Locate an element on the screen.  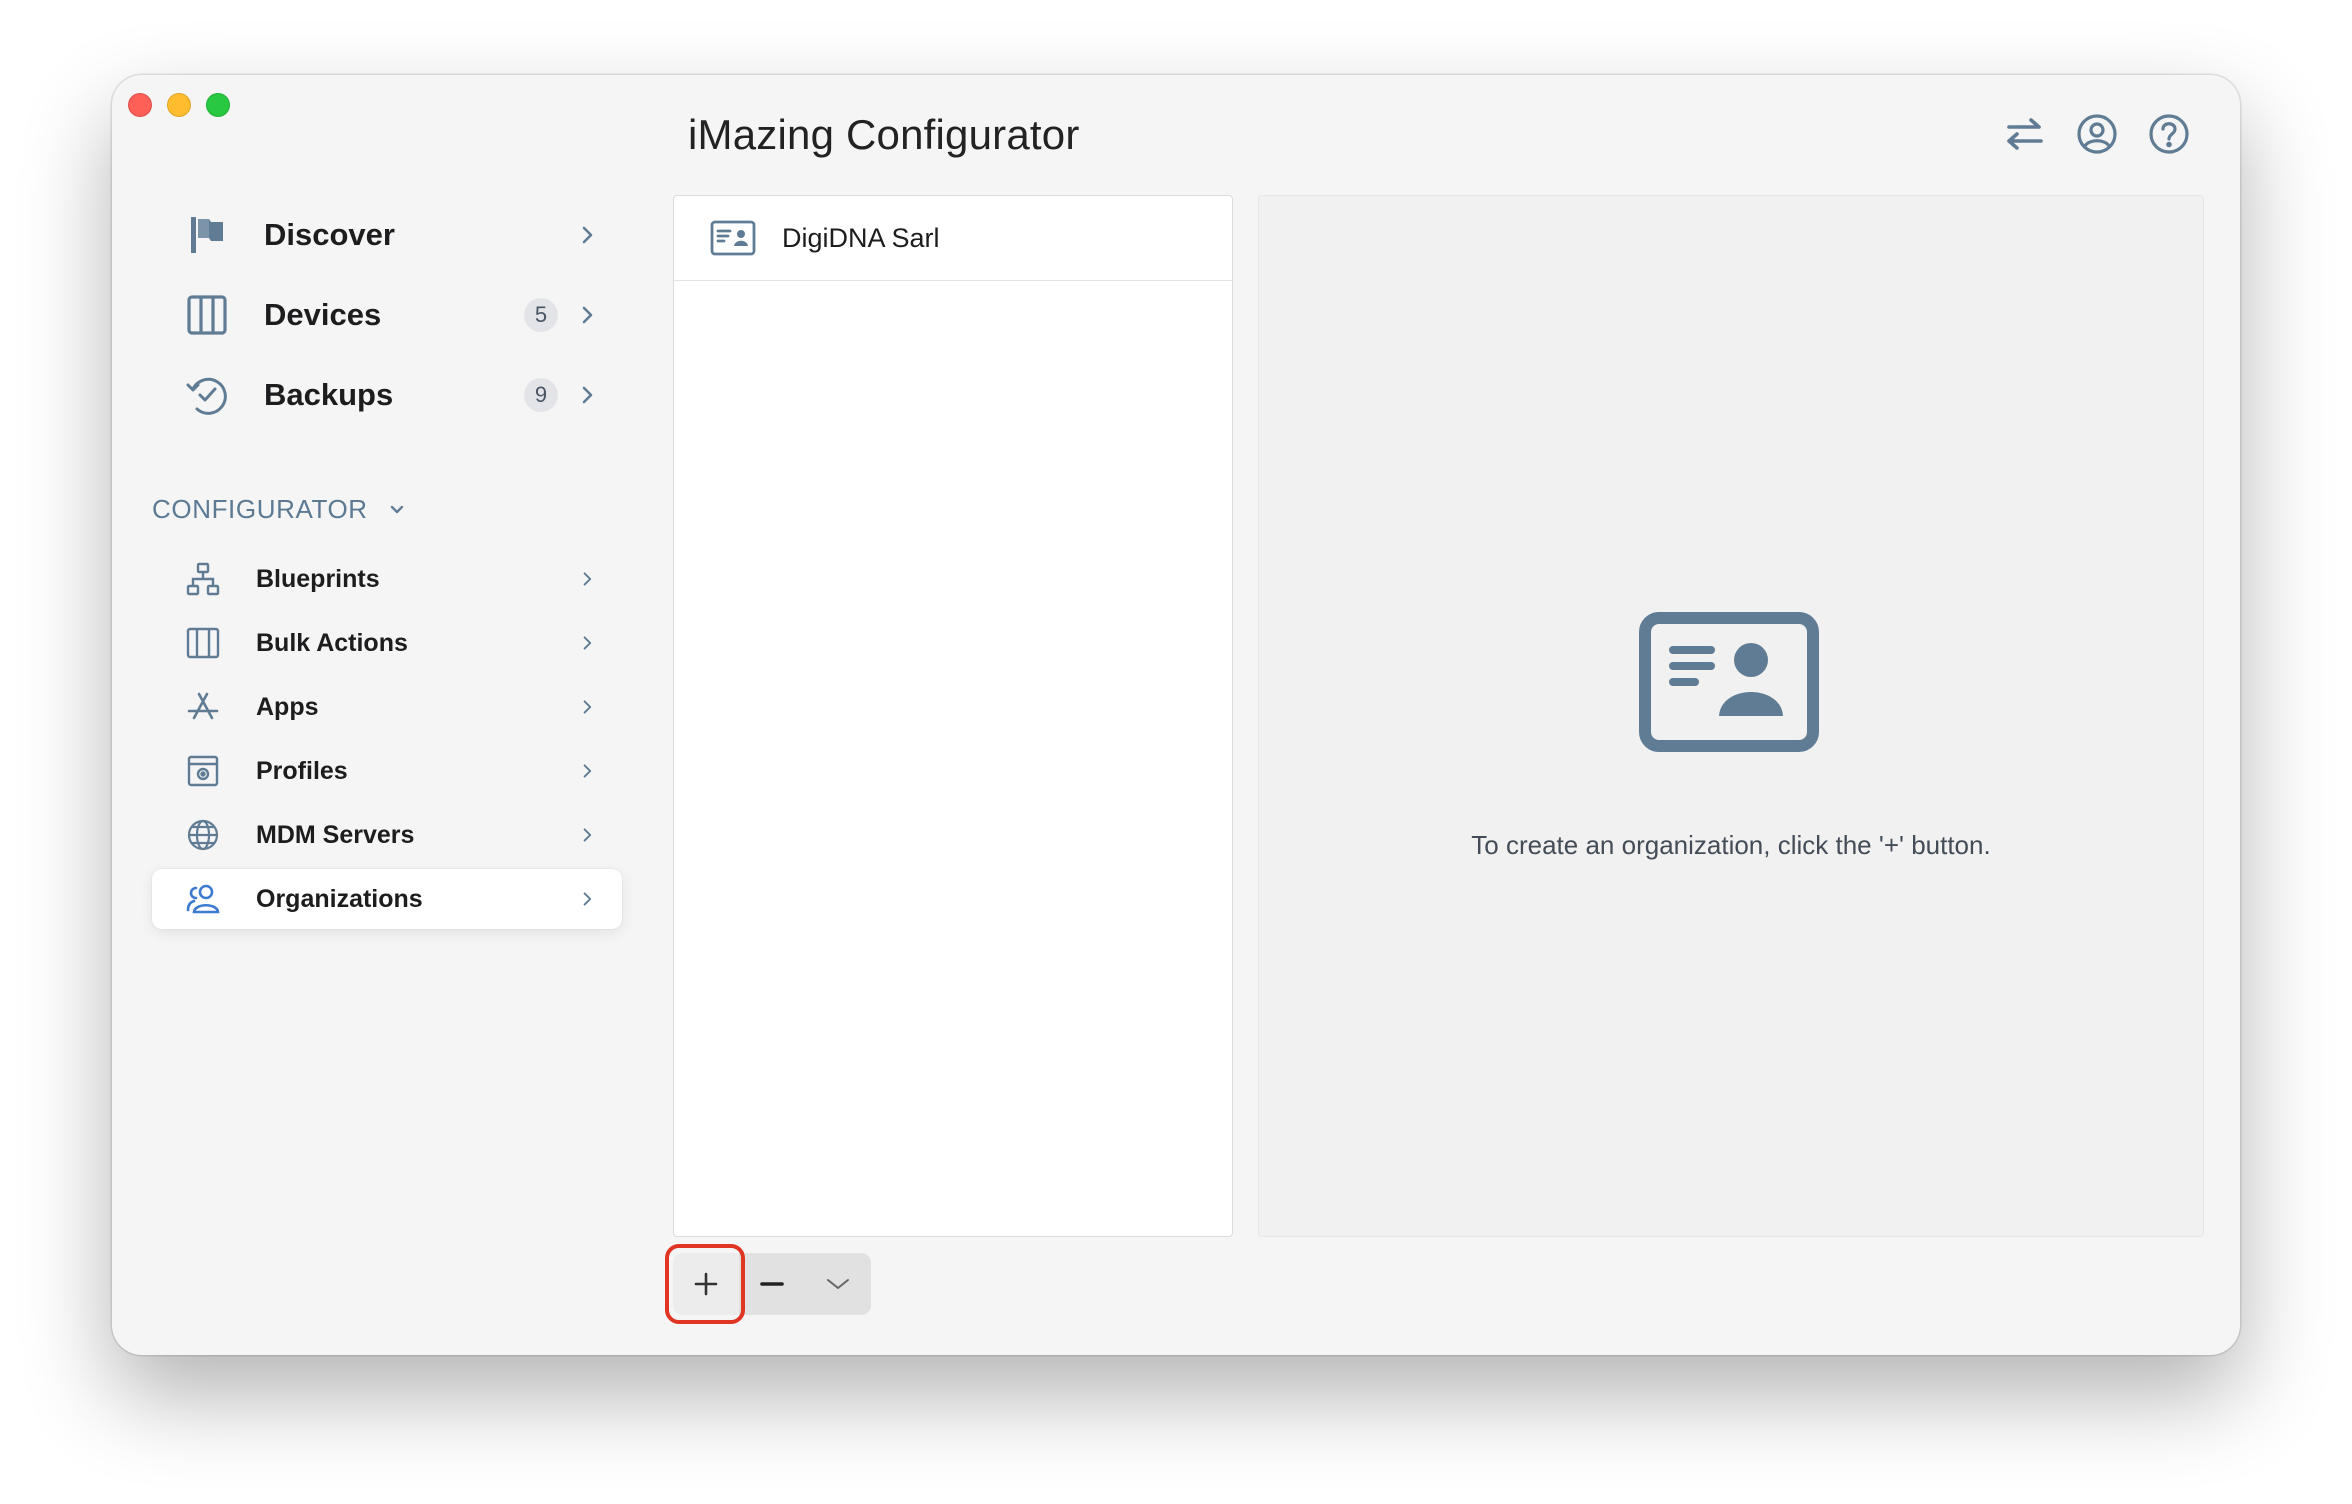
sidebar-item-label: Blueprints is located at coordinates (318, 578).